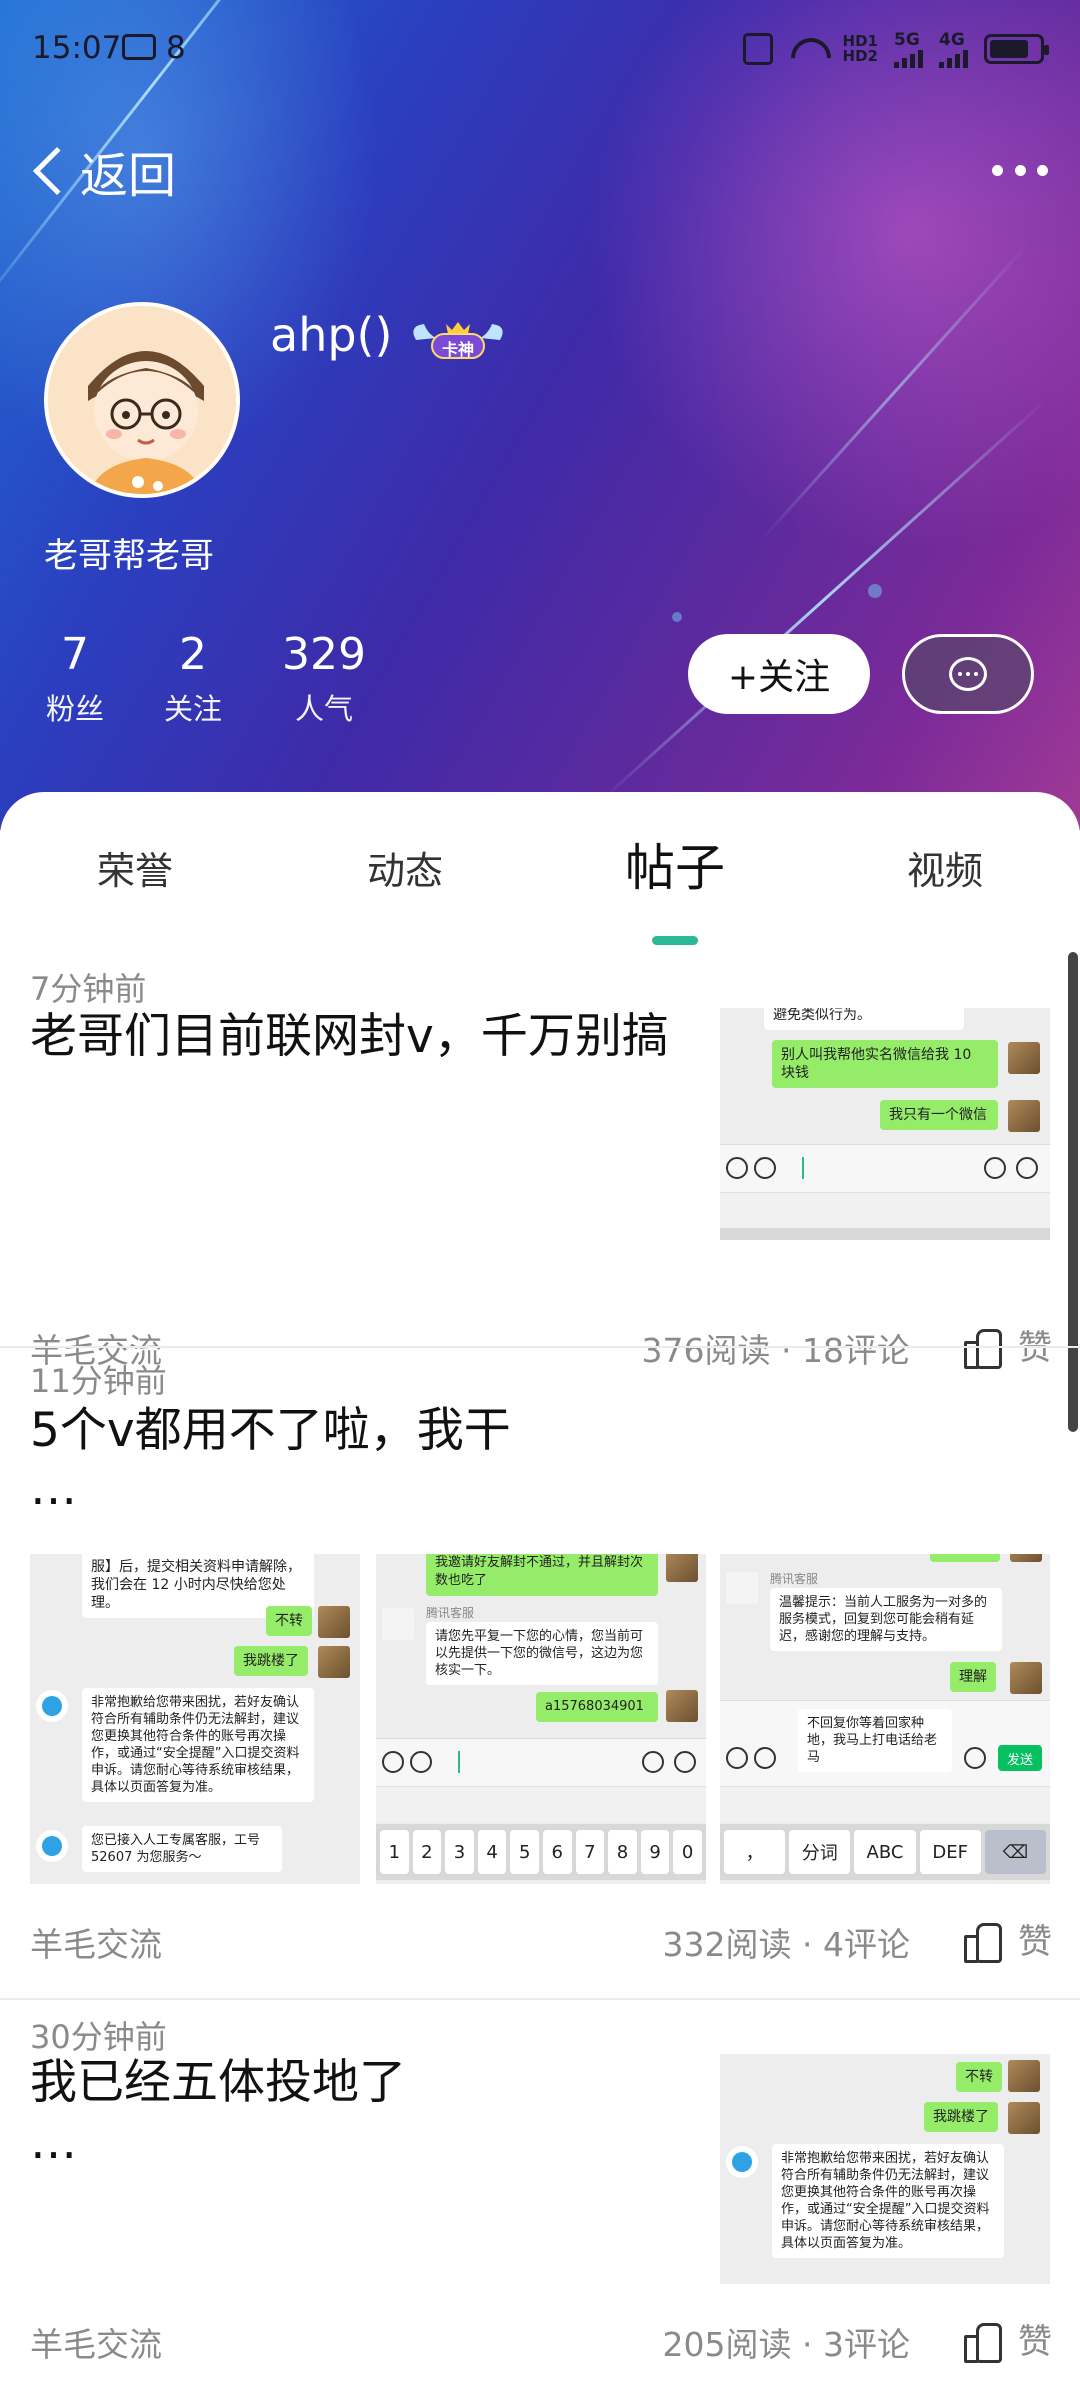  Describe the element at coordinates (860, 56) in the screenshot. I see `hd2-label: HD2` at that location.